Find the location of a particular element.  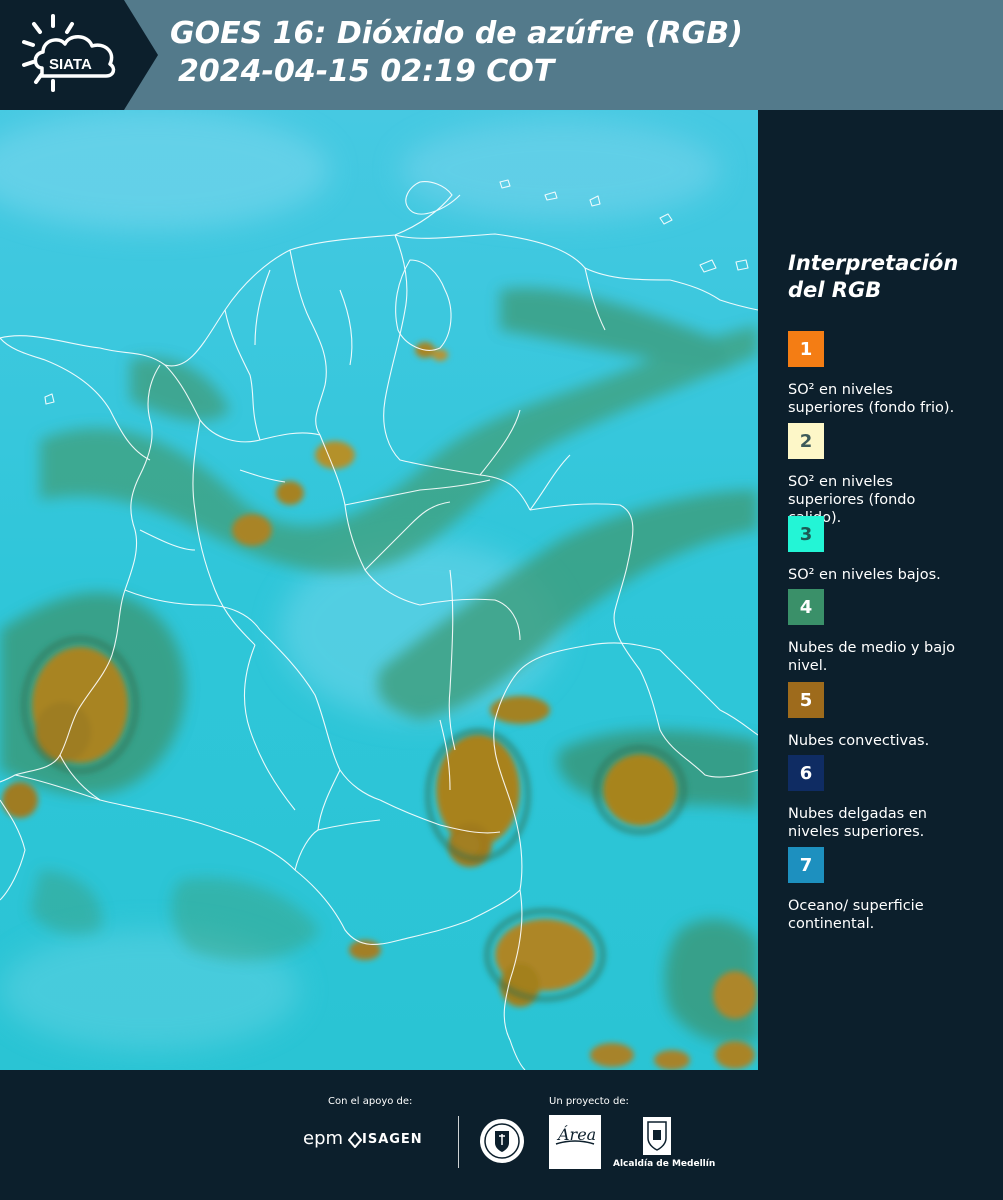

legend-number-3: 3 is located at coordinates (806, 534).